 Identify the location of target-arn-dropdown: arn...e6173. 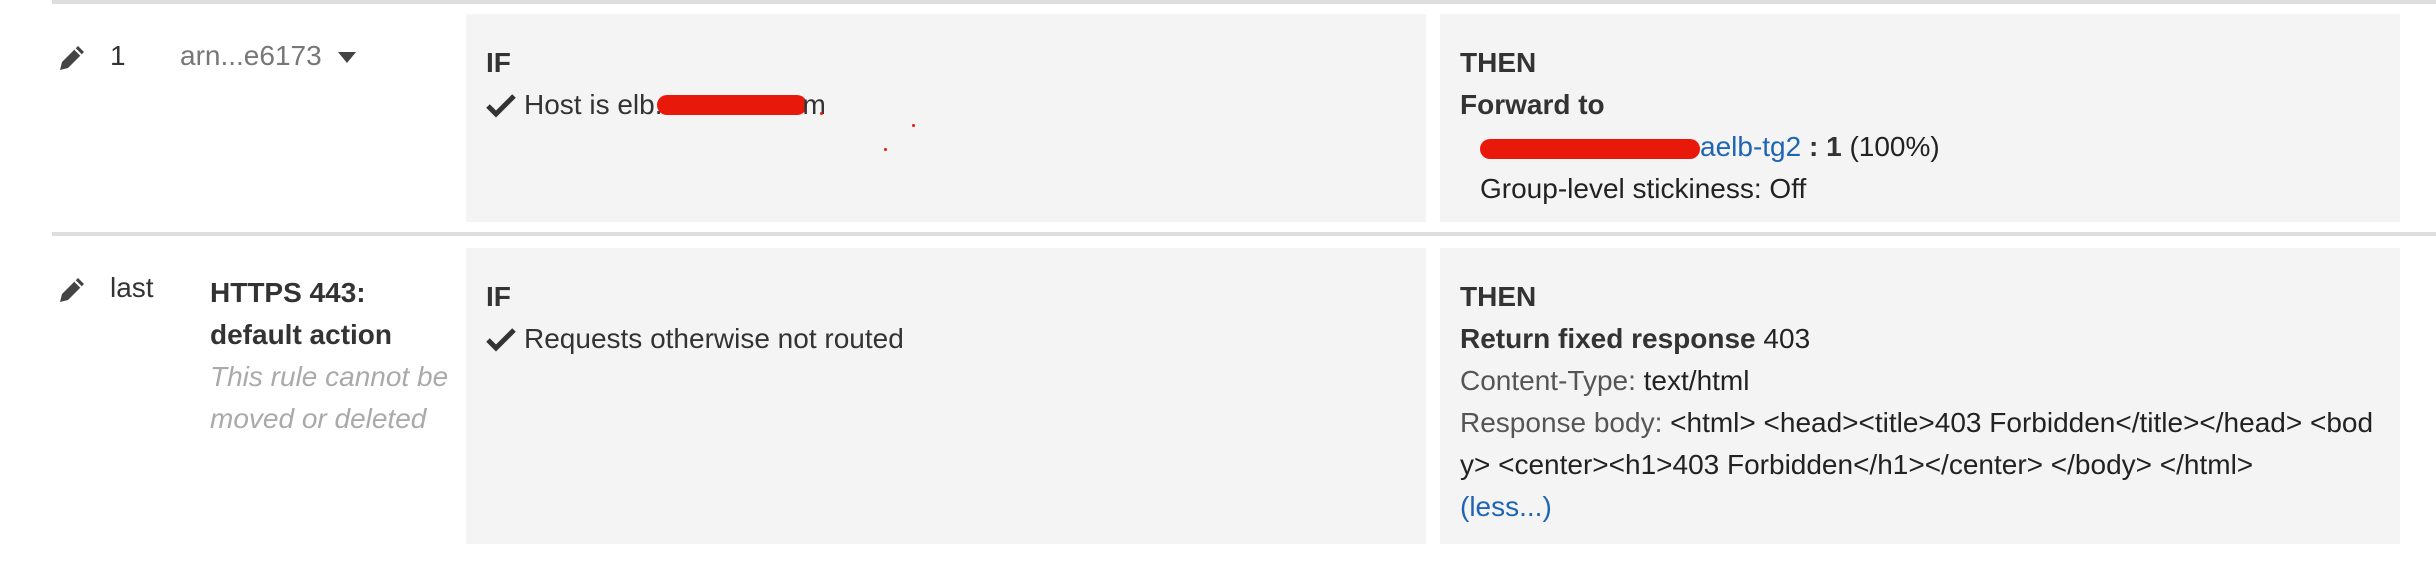
(268, 56).